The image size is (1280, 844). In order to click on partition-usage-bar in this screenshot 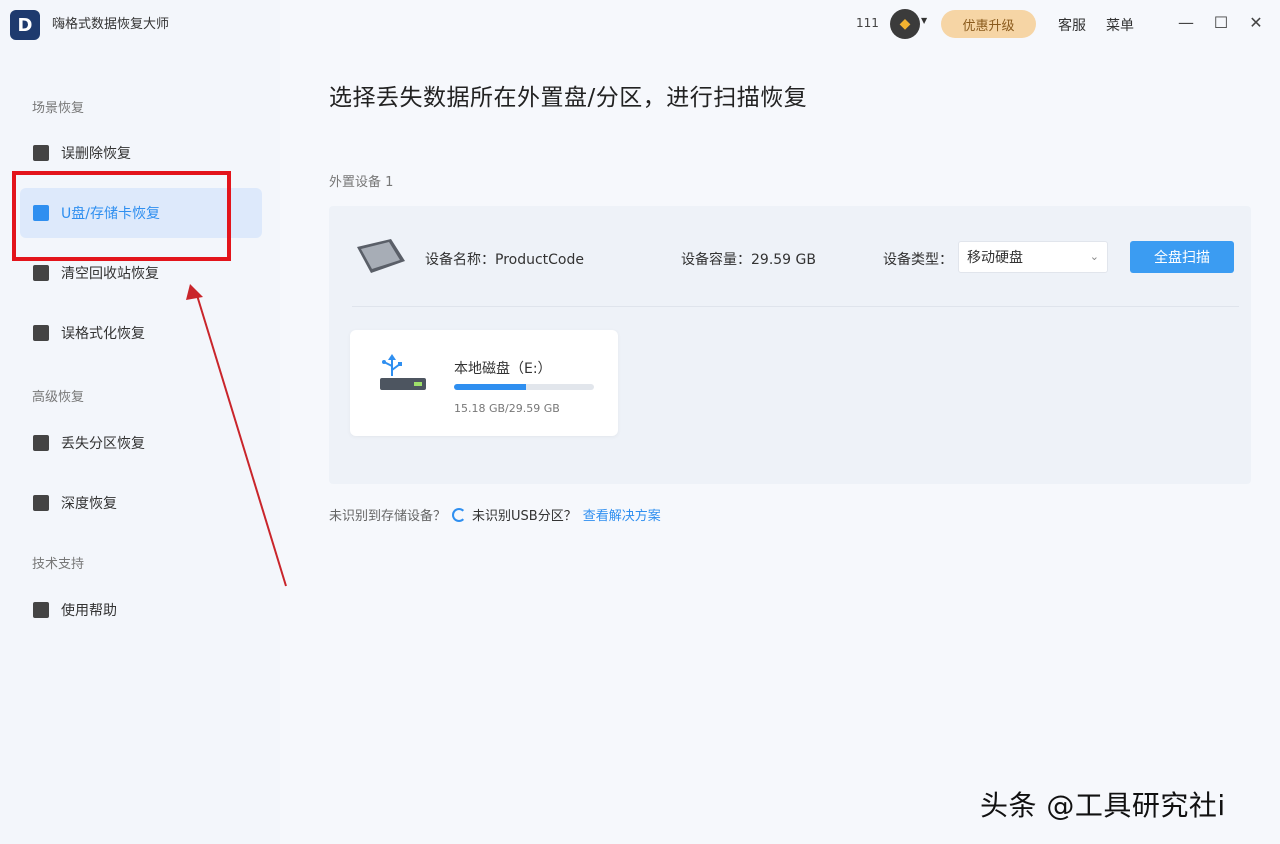, I will do `click(524, 387)`.